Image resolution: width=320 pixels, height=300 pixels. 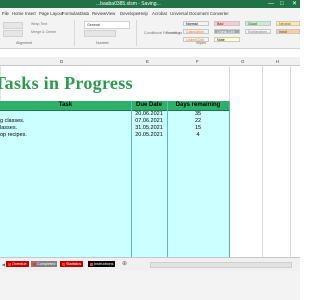 What do you see at coordinates (227, 39) in the screenshot?
I see `style-note: Note` at bounding box center [227, 39].